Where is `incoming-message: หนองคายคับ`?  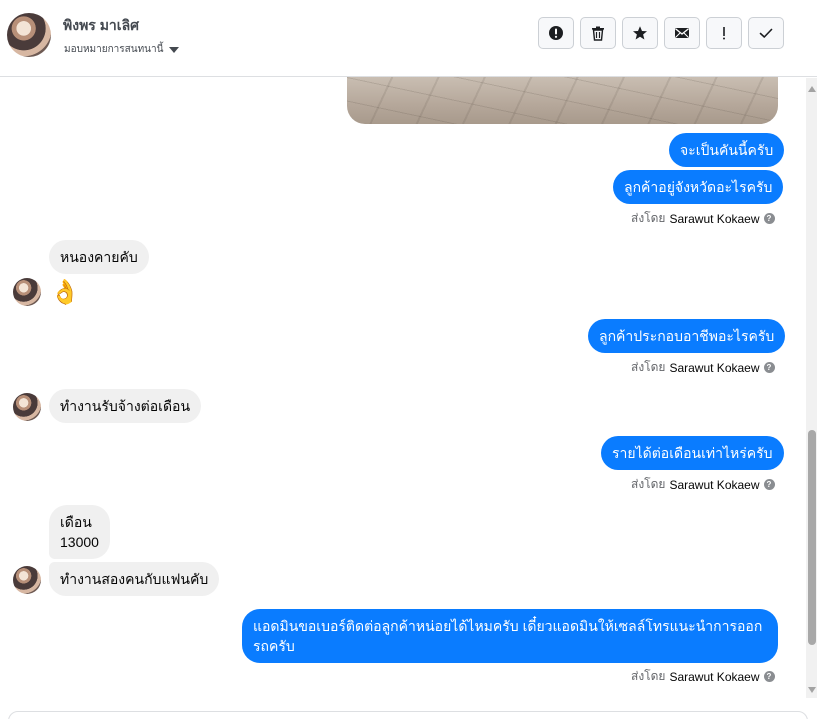
incoming-message: หนองคายคับ is located at coordinates (99, 257).